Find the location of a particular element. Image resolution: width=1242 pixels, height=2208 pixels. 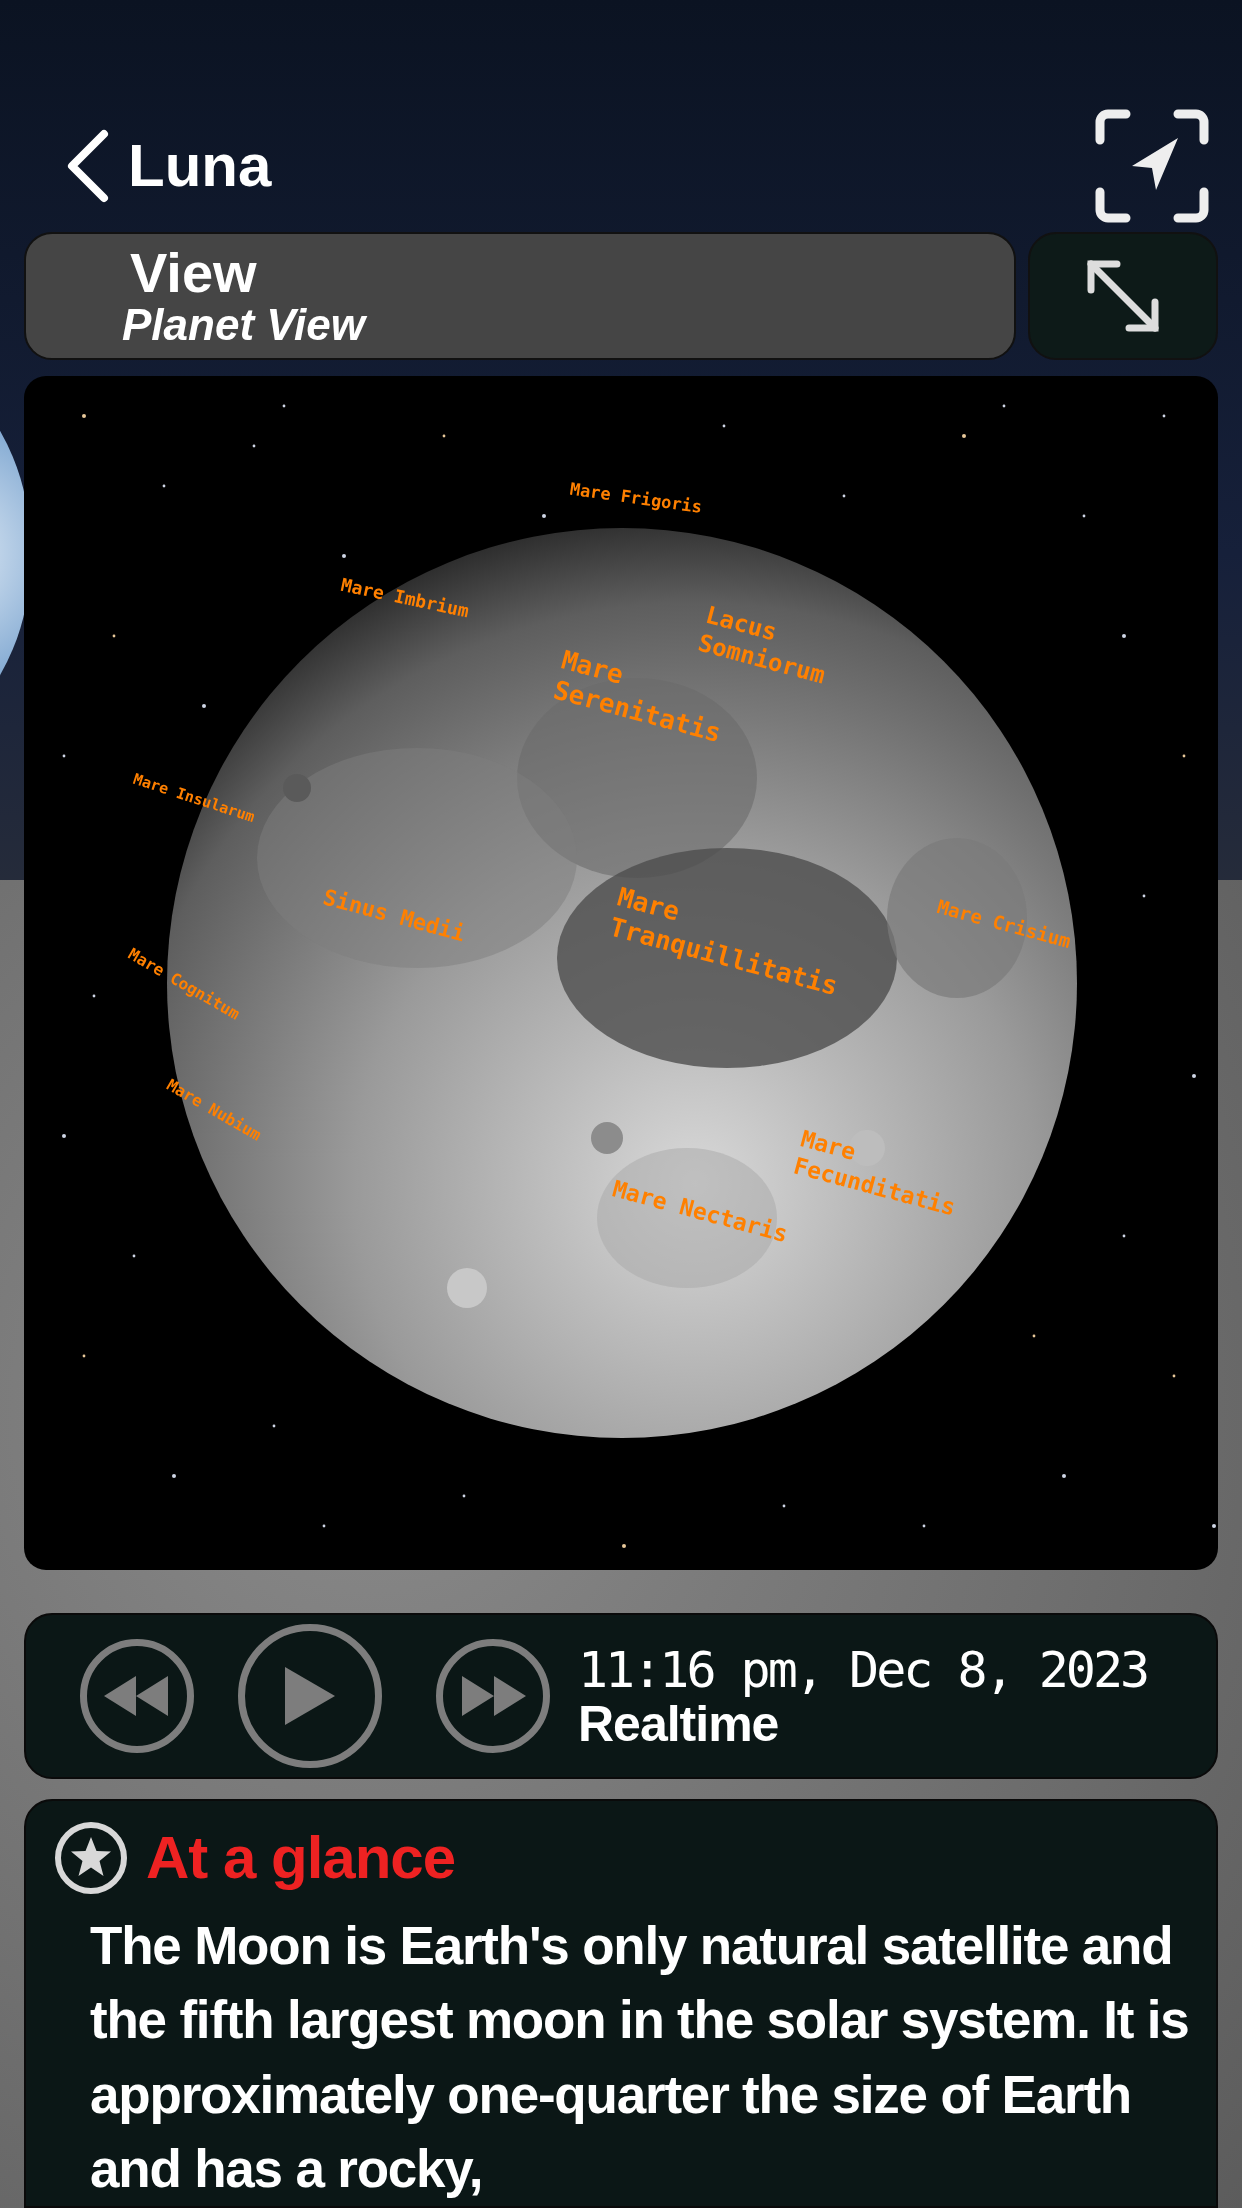

play-icon is located at coordinates (310, 1696).